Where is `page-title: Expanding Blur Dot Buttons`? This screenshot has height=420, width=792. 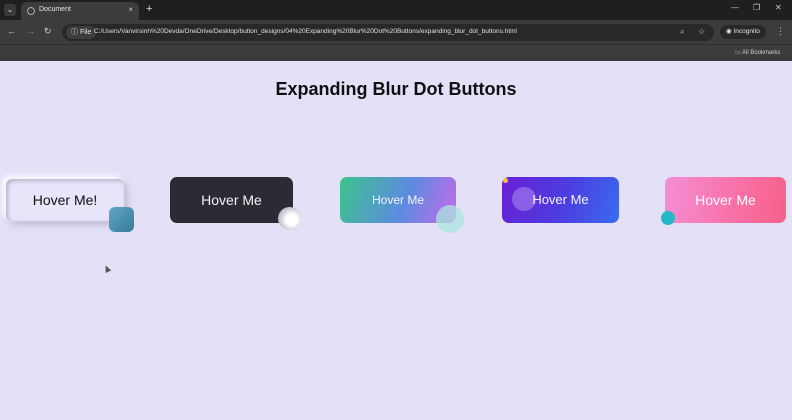
page-title: Expanding Blur Dot Buttons is located at coordinates (396, 89).